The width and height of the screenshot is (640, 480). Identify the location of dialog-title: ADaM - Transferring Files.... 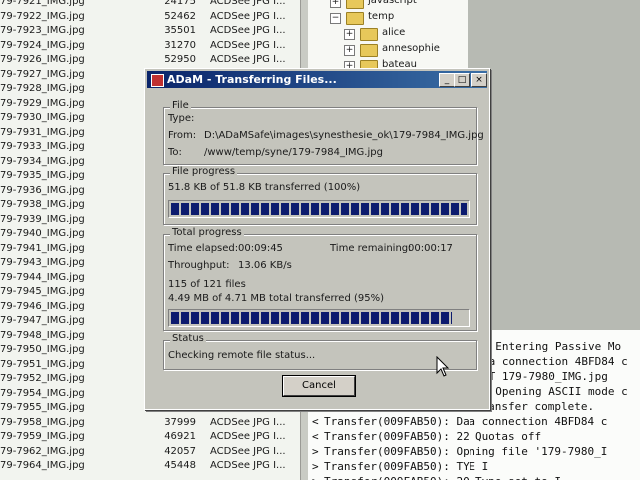
(252, 79).